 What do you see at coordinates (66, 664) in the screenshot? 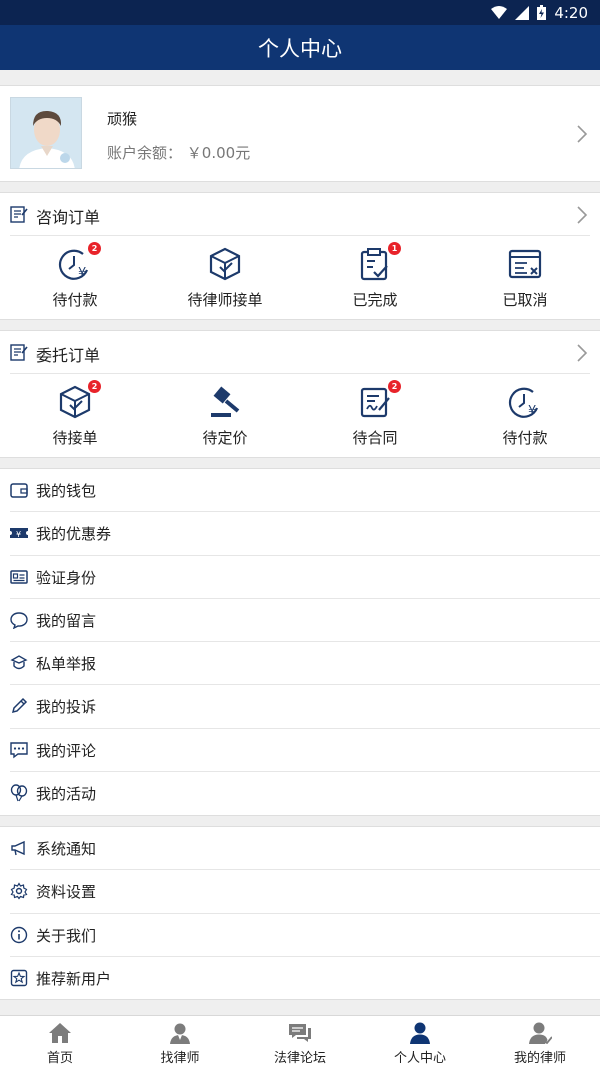
I see `menu-item-label: 私单举报` at bounding box center [66, 664].